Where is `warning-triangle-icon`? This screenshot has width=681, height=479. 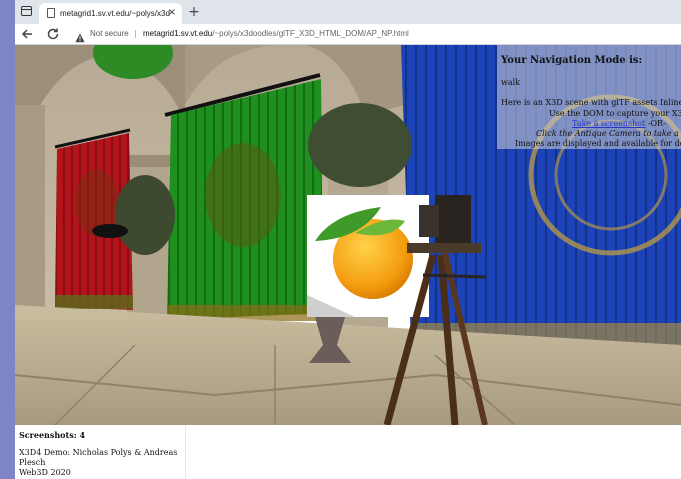
warning-triangle-icon is located at coordinates (80, 35).